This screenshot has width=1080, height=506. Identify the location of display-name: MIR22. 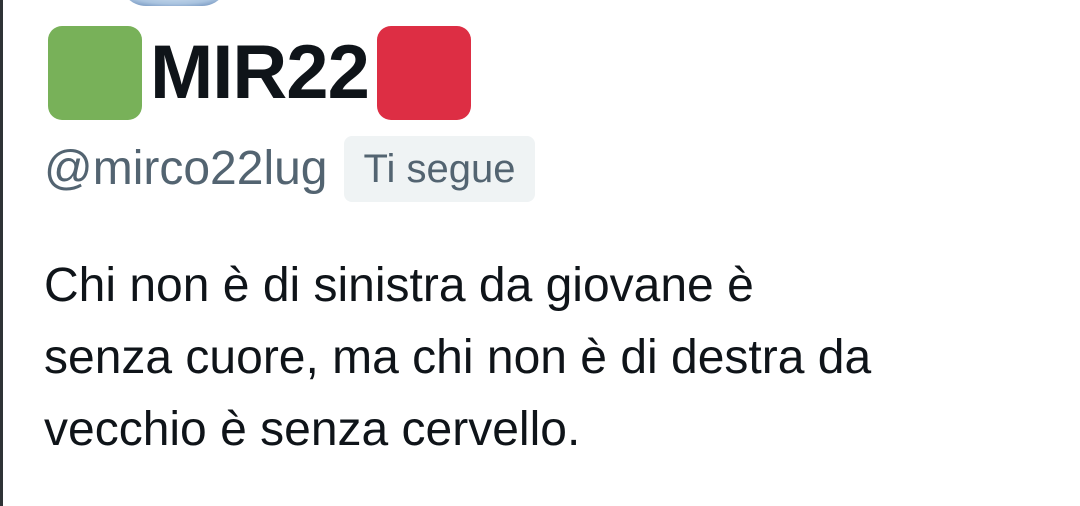
(260, 73).